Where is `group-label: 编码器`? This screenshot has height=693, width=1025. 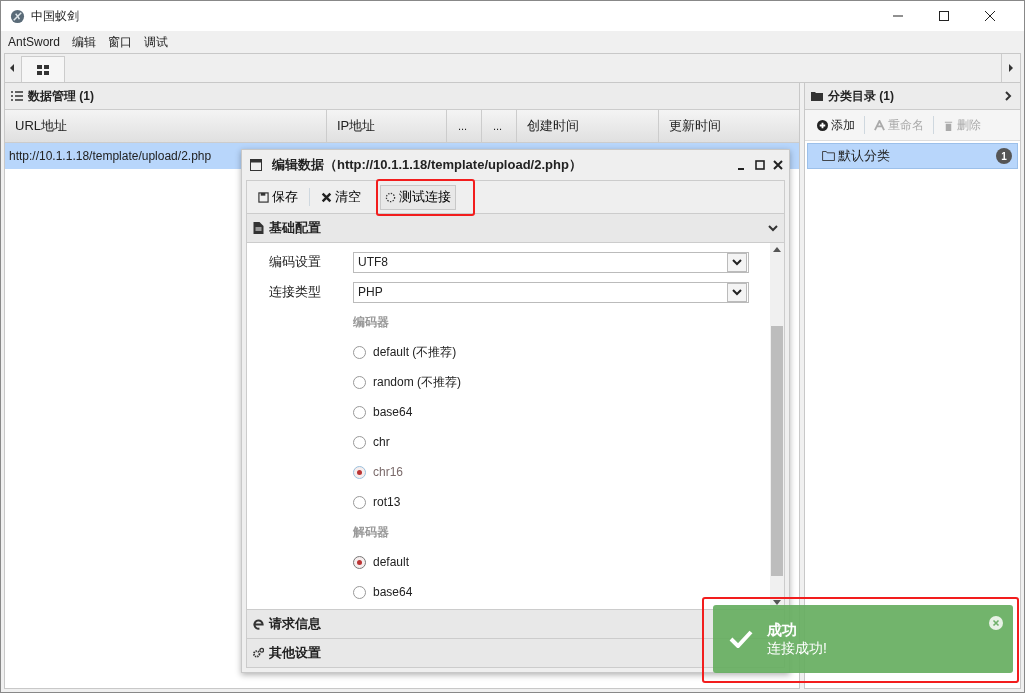 group-label: 编码器 is located at coordinates (371, 322).